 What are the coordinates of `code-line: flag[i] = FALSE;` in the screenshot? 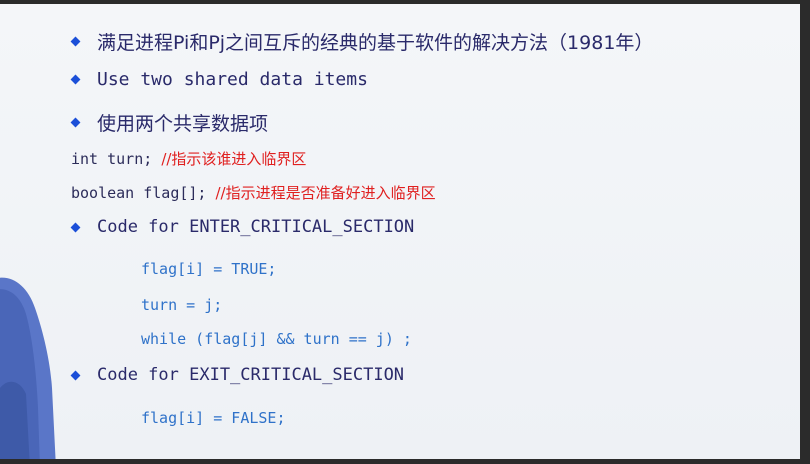 It's located at (213, 418).